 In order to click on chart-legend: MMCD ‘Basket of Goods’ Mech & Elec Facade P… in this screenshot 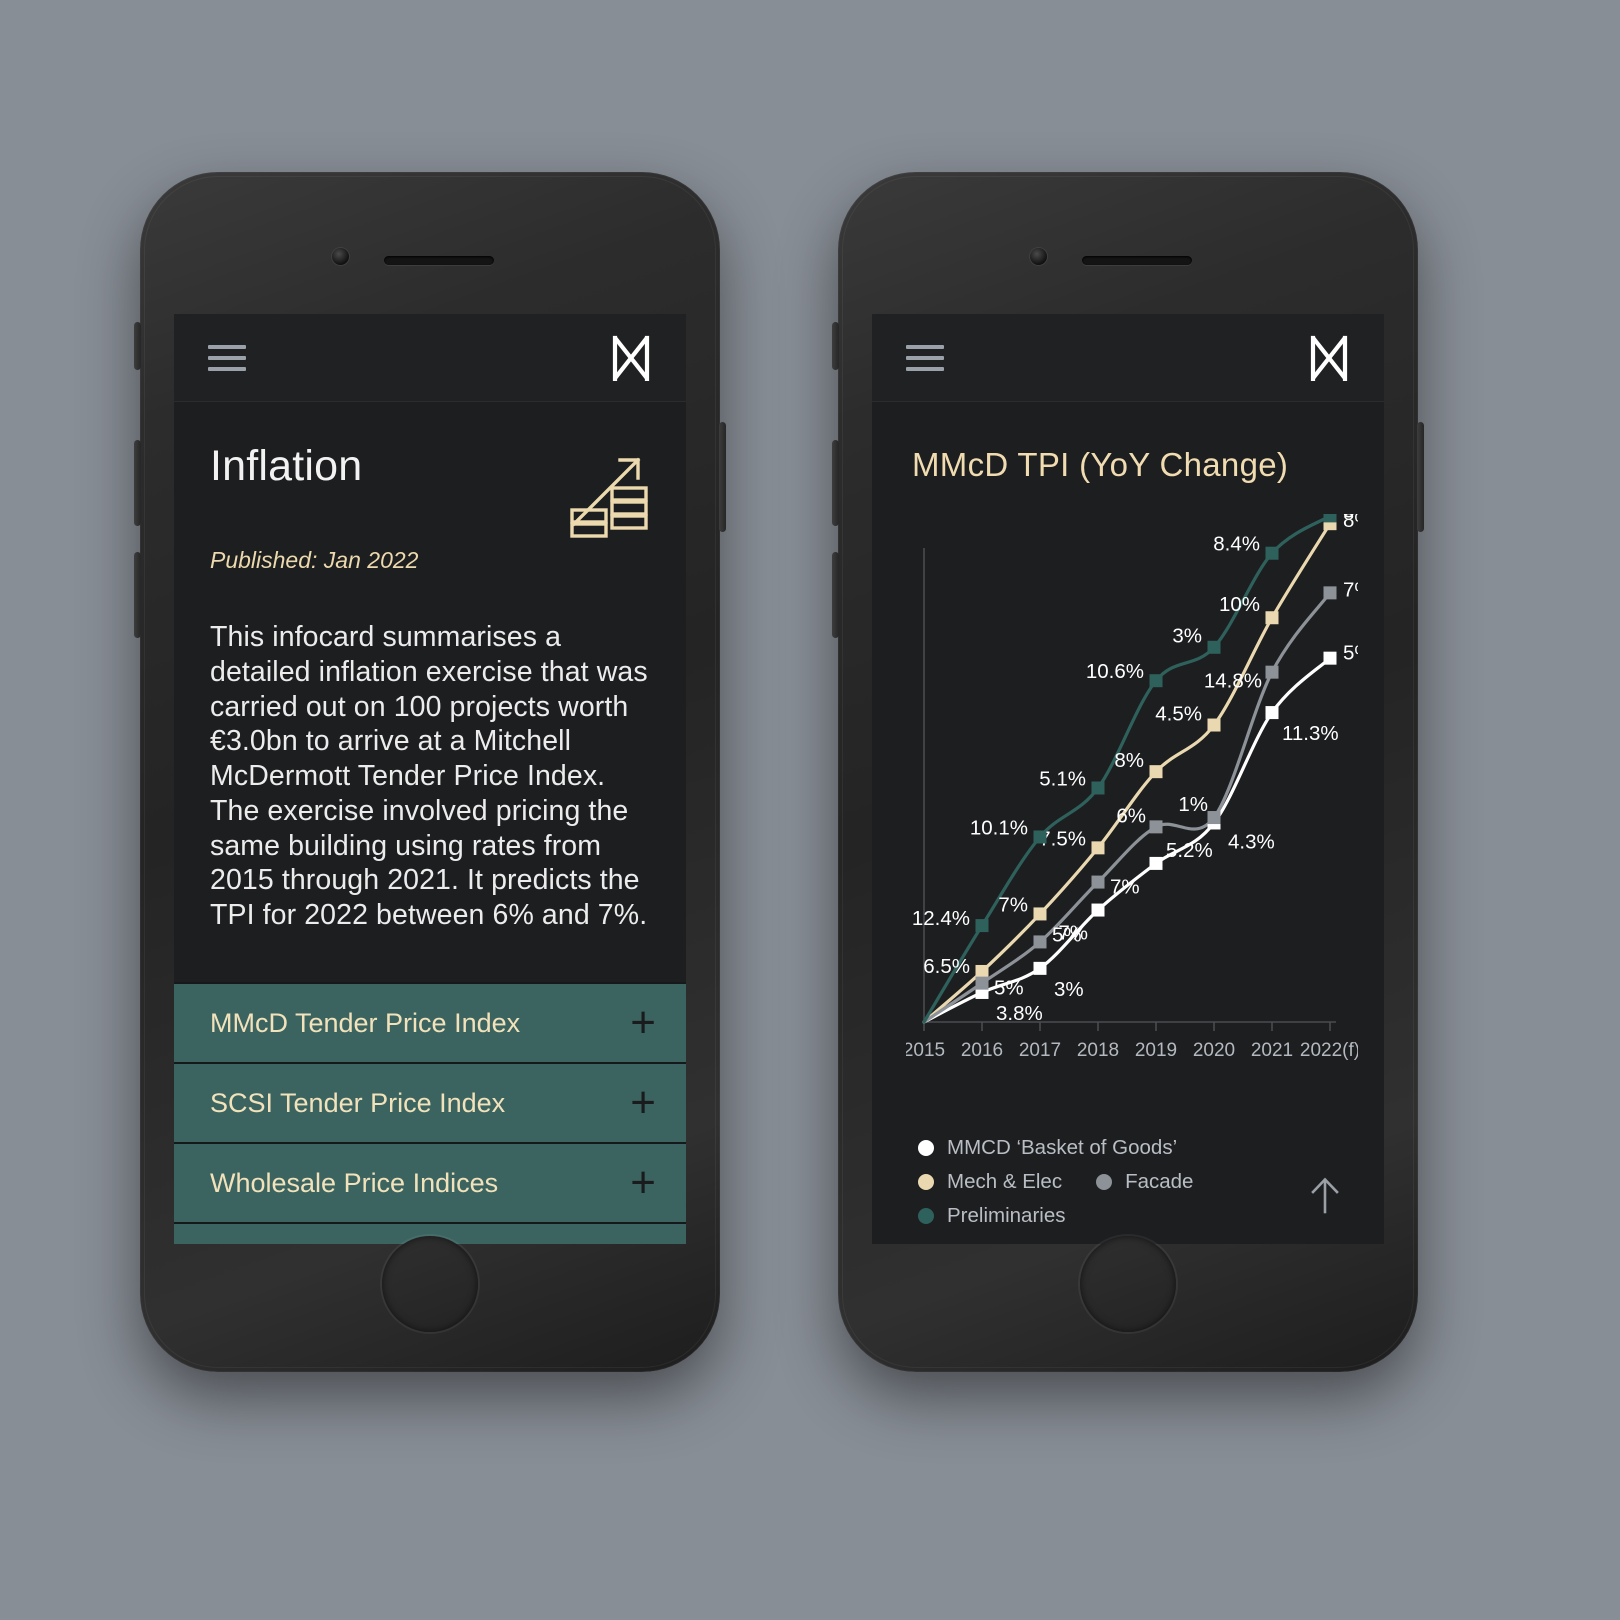, I will do `click(1130, 1182)`.